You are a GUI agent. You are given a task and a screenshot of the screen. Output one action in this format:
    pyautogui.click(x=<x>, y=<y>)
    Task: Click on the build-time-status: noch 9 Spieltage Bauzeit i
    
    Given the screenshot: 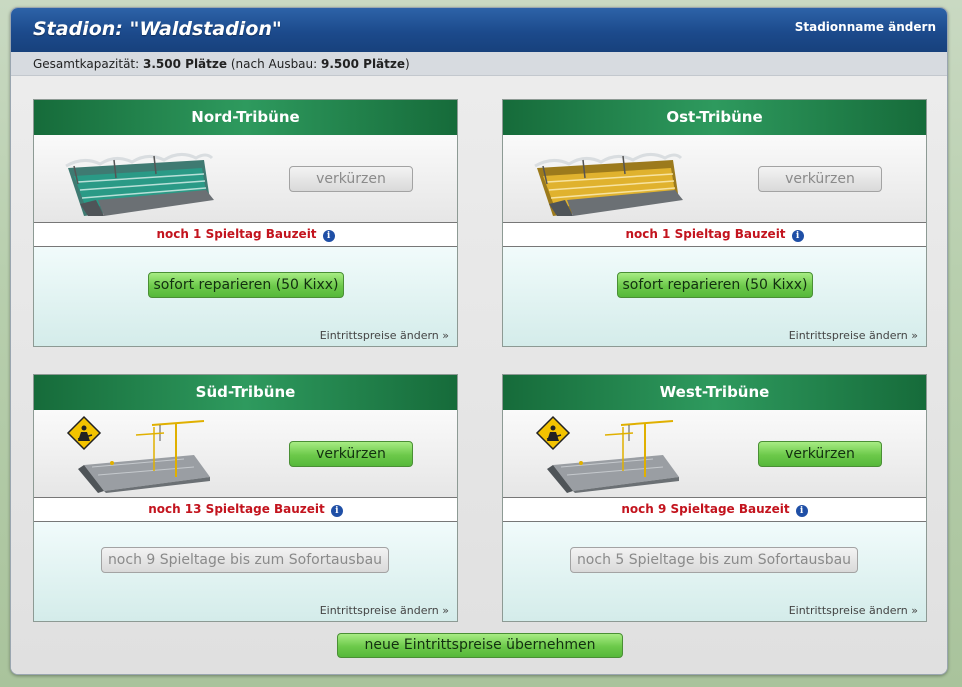 What is the action you would take?
    pyautogui.click(x=714, y=510)
    